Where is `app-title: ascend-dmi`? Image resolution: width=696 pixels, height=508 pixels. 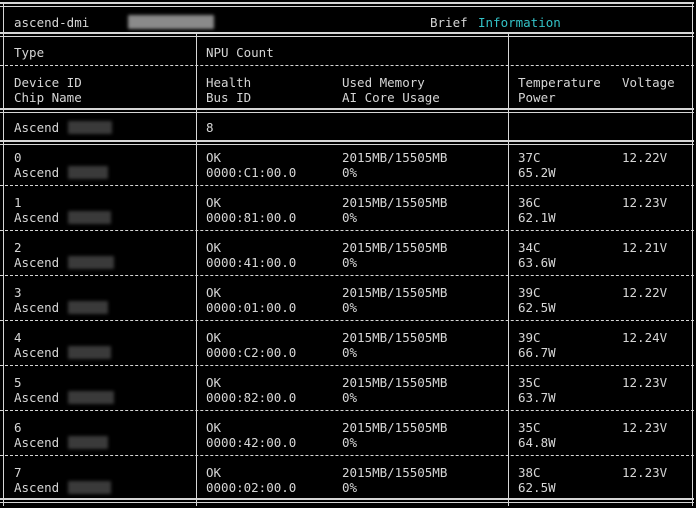
app-title: ascend-dmi is located at coordinates (52, 22).